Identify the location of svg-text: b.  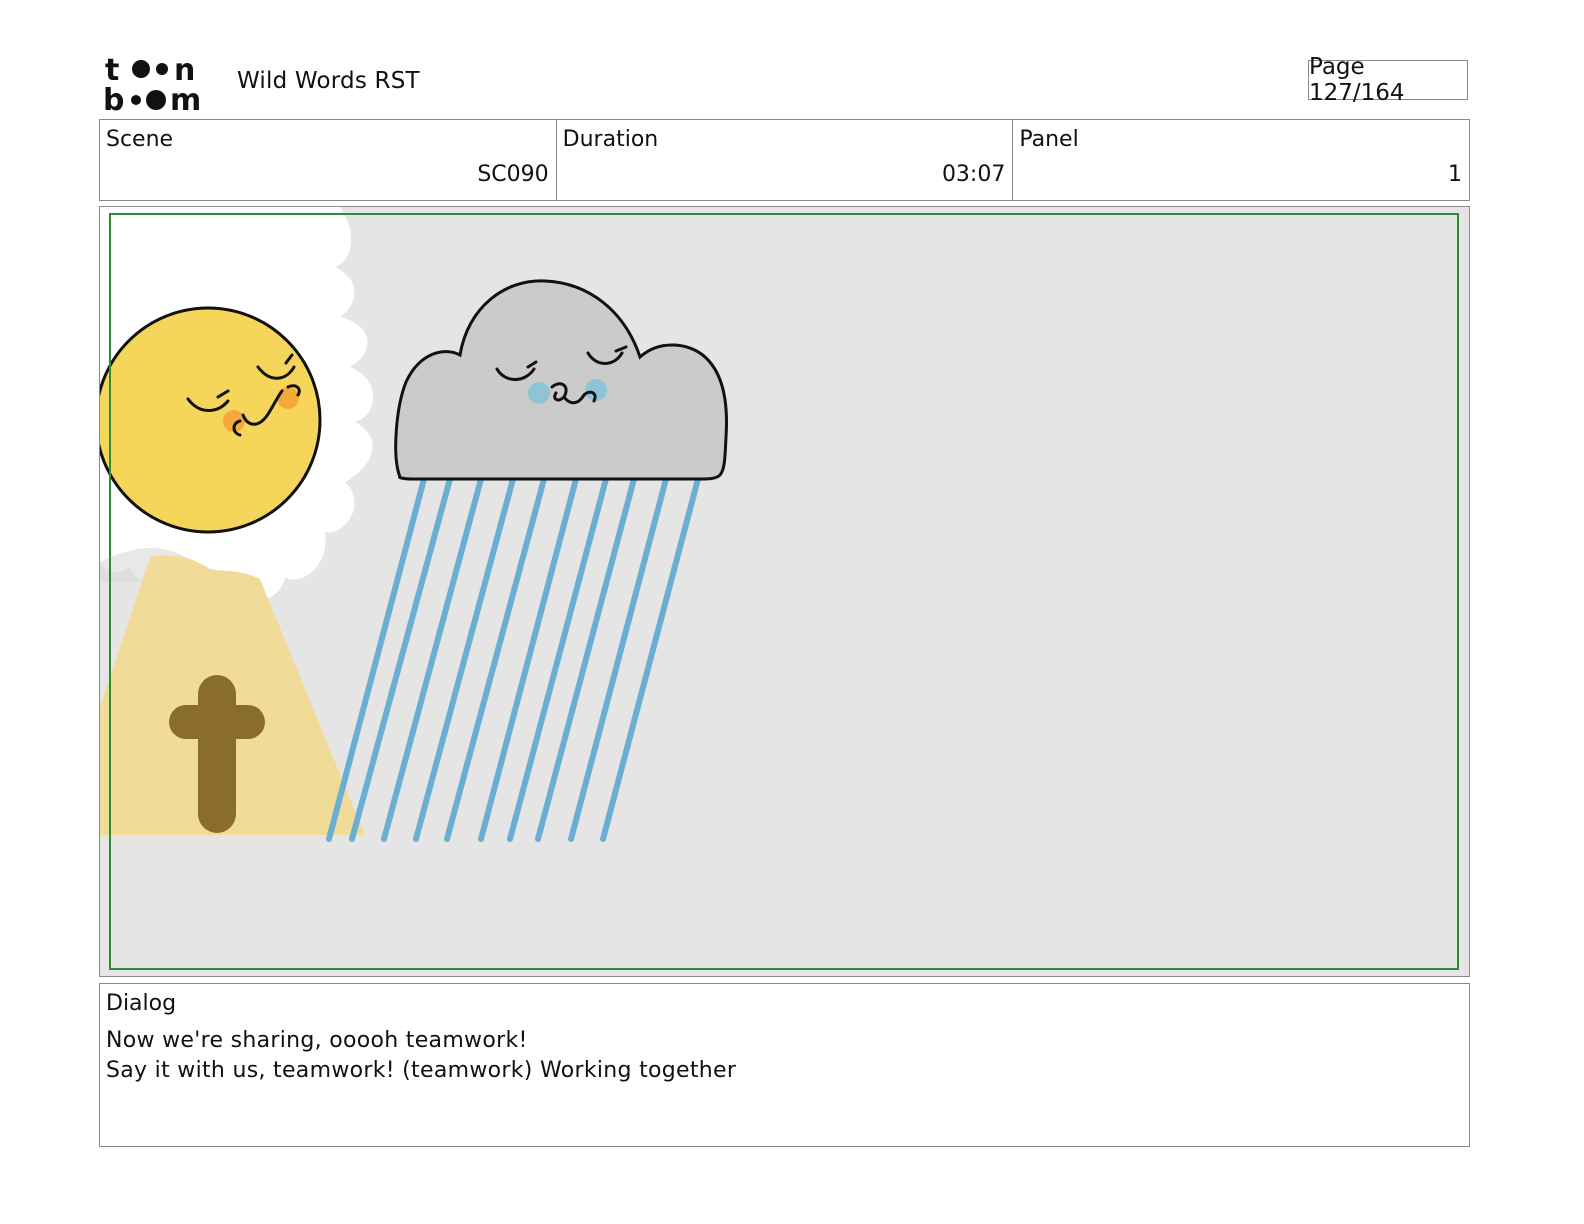
(114, 98).